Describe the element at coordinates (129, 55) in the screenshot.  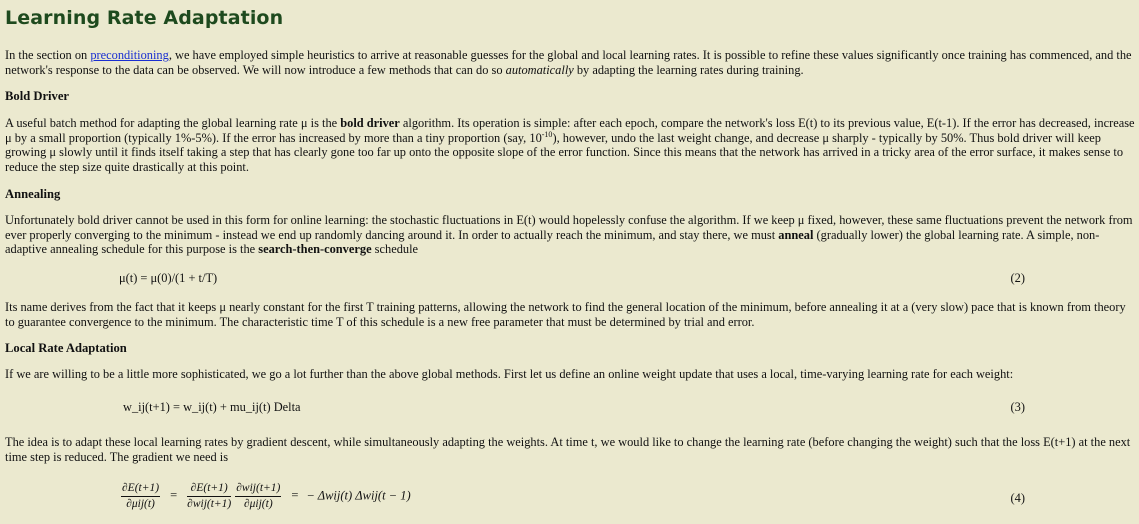
I see `preconditioning-link: preconditioning` at that location.